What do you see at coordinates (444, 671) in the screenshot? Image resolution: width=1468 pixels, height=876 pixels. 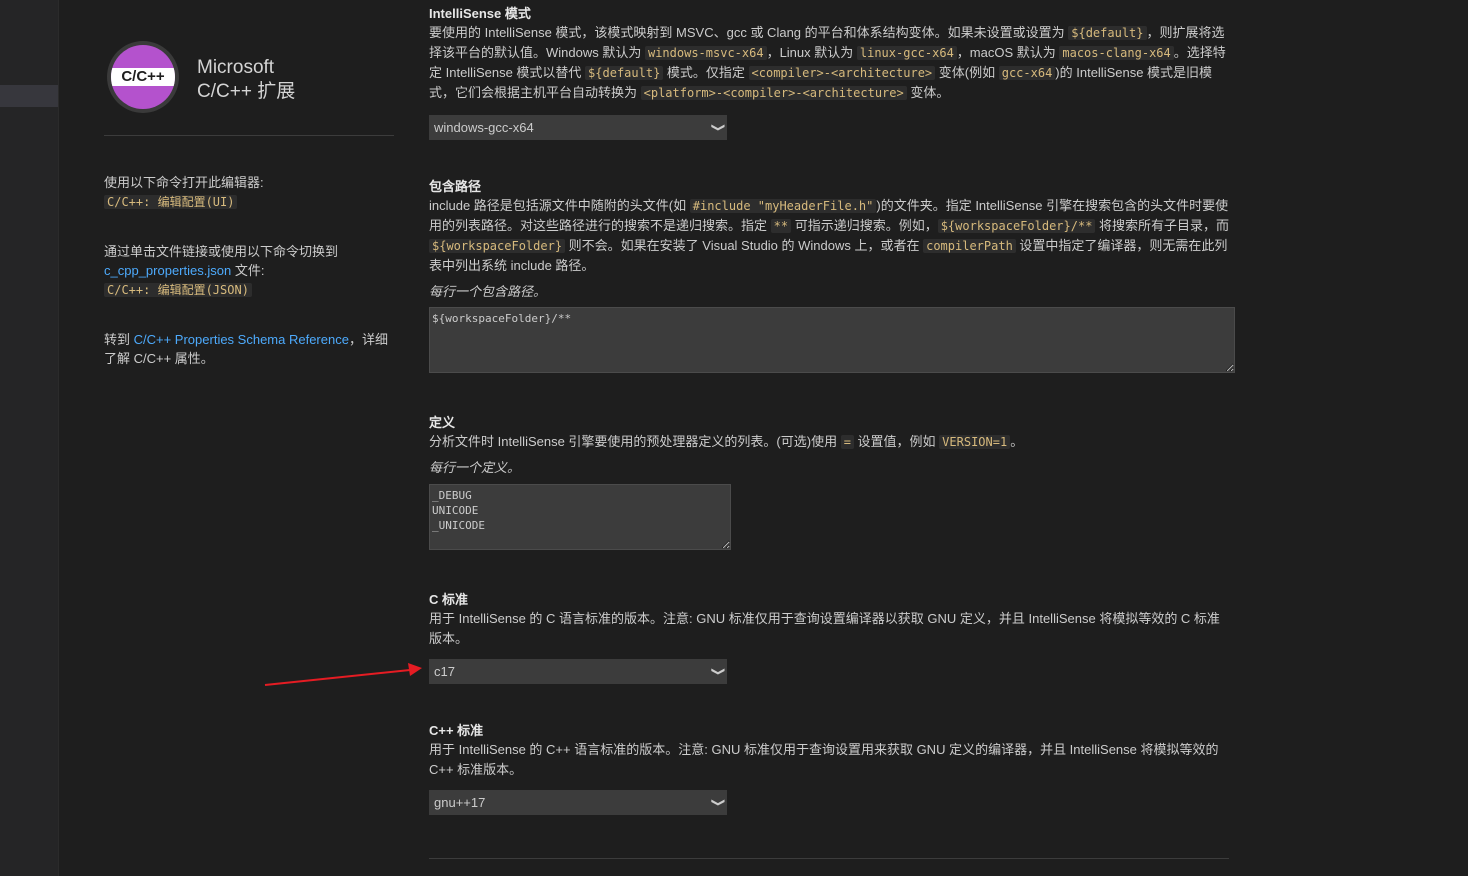 I see `c-standard-value: c17` at bounding box center [444, 671].